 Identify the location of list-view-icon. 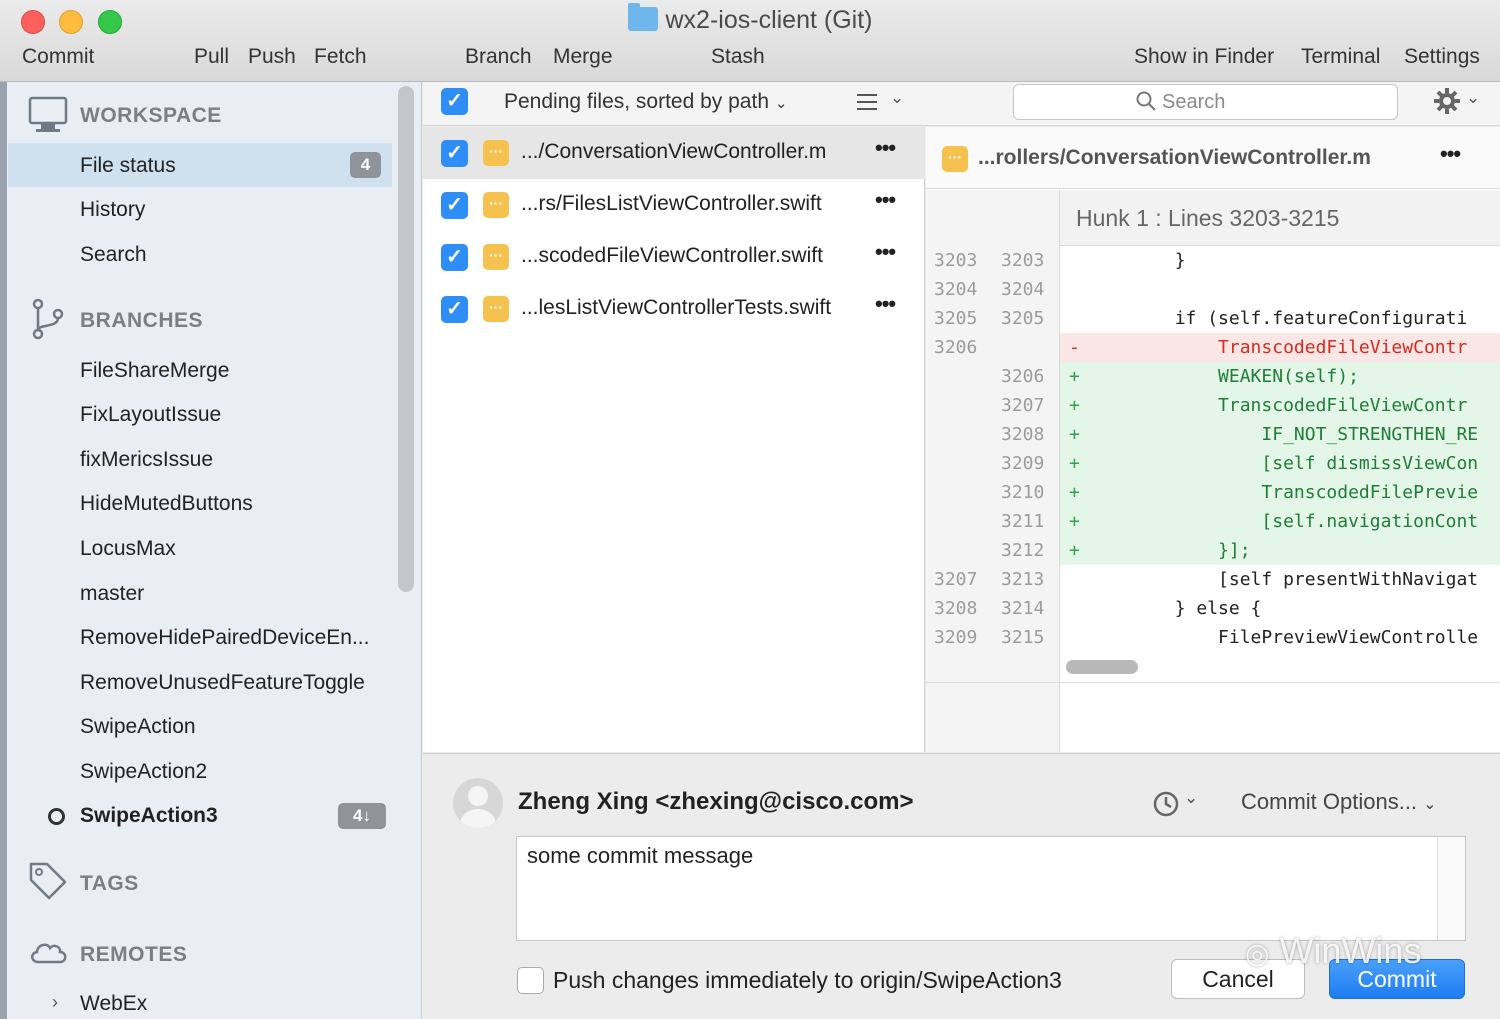
(867, 102).